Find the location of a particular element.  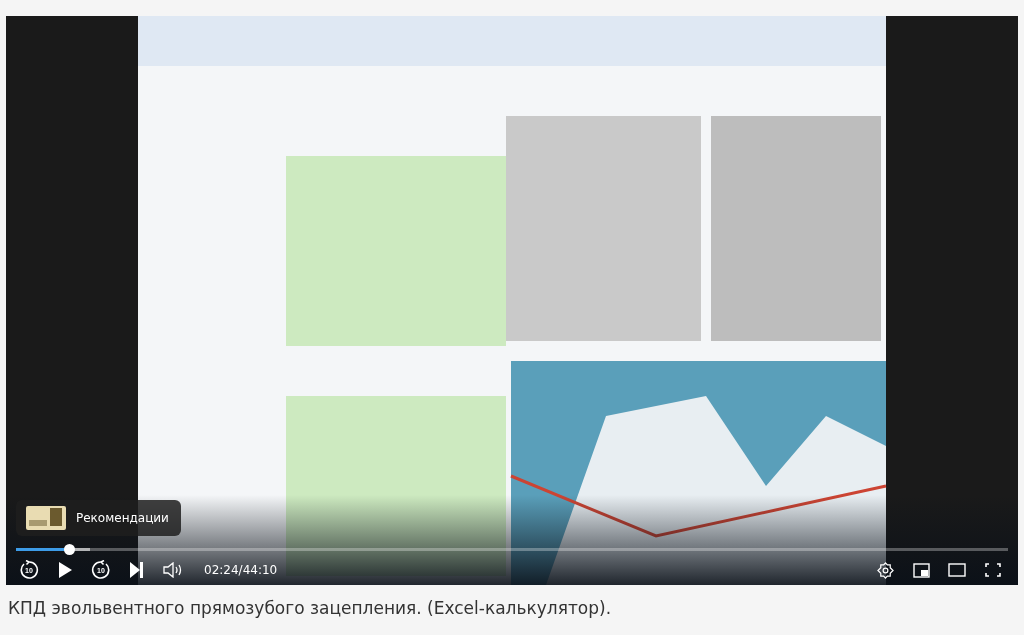

playback-time: 02:24/44:10 is located at coordinates (241, 570).